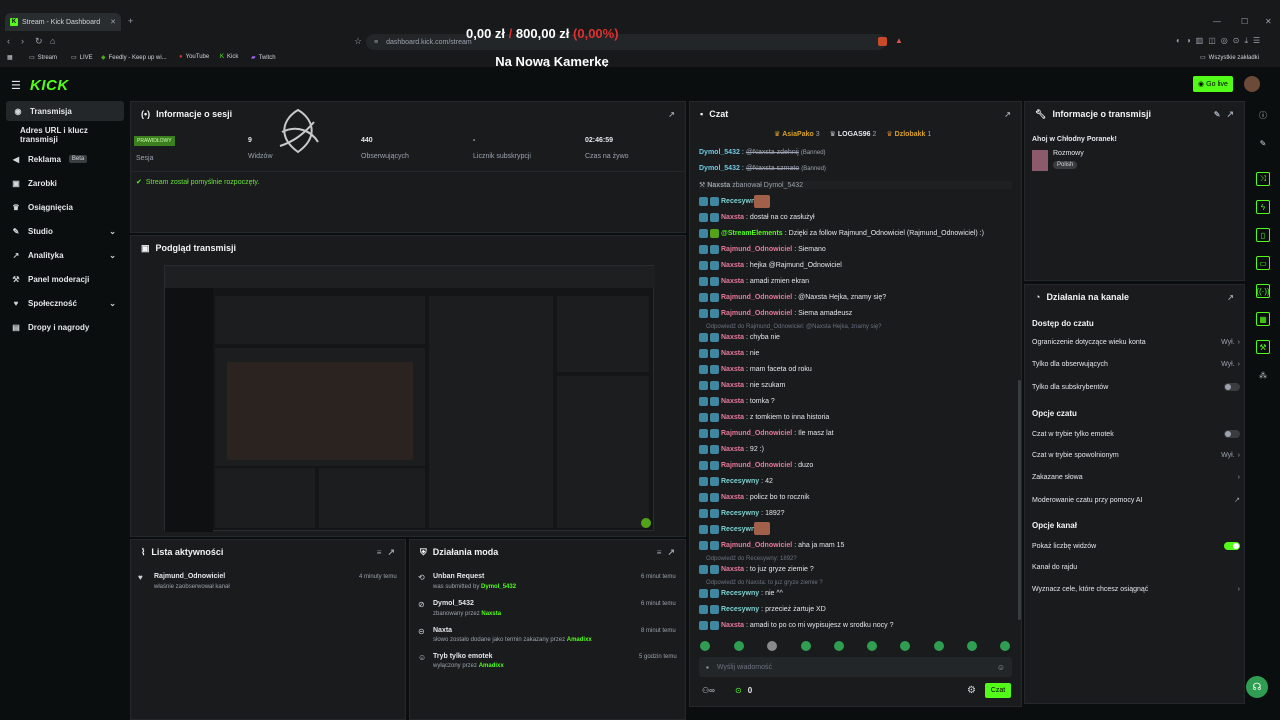  I want to click on new-tab-icon: +, so click(130, 21).